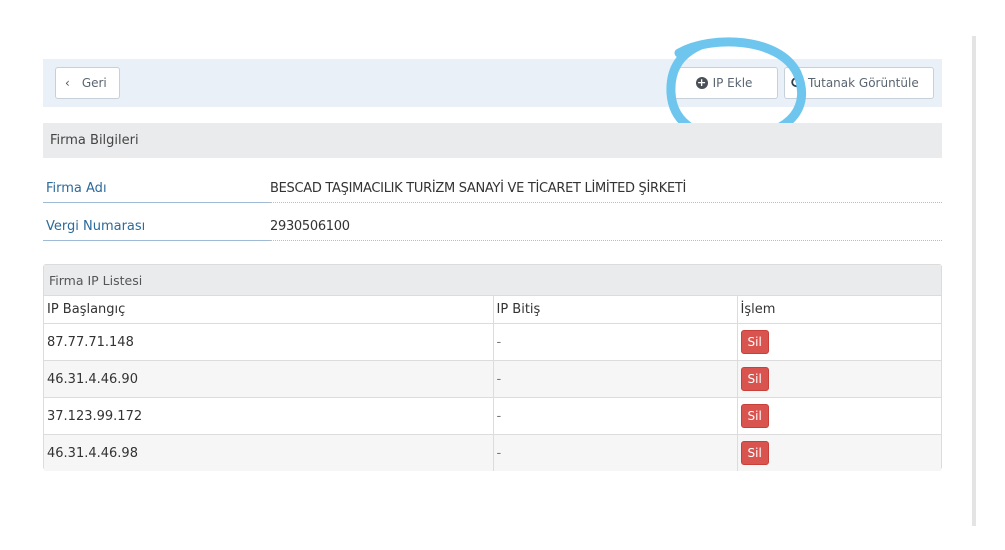 The width and height of the screenshot is (1005, 550). Describe the element at coordinates (492, 83) in the screenshot. I see `toolbar: ‹ Geri + IP Ekle Tutanak Görüntüle` at that location.